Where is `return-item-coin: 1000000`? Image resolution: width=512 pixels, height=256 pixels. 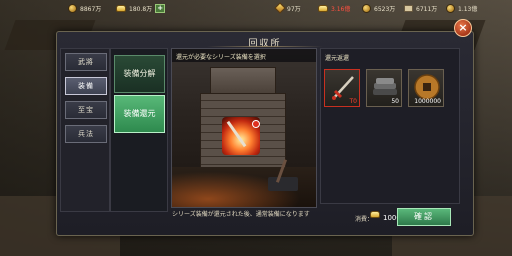
return-item-coin: 1000000 is located at coordinates (426, 88).